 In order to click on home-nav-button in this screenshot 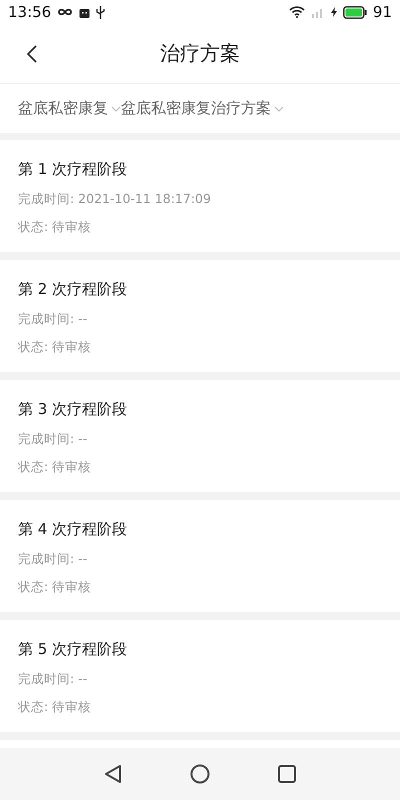, I will do `click(200, 774)`.